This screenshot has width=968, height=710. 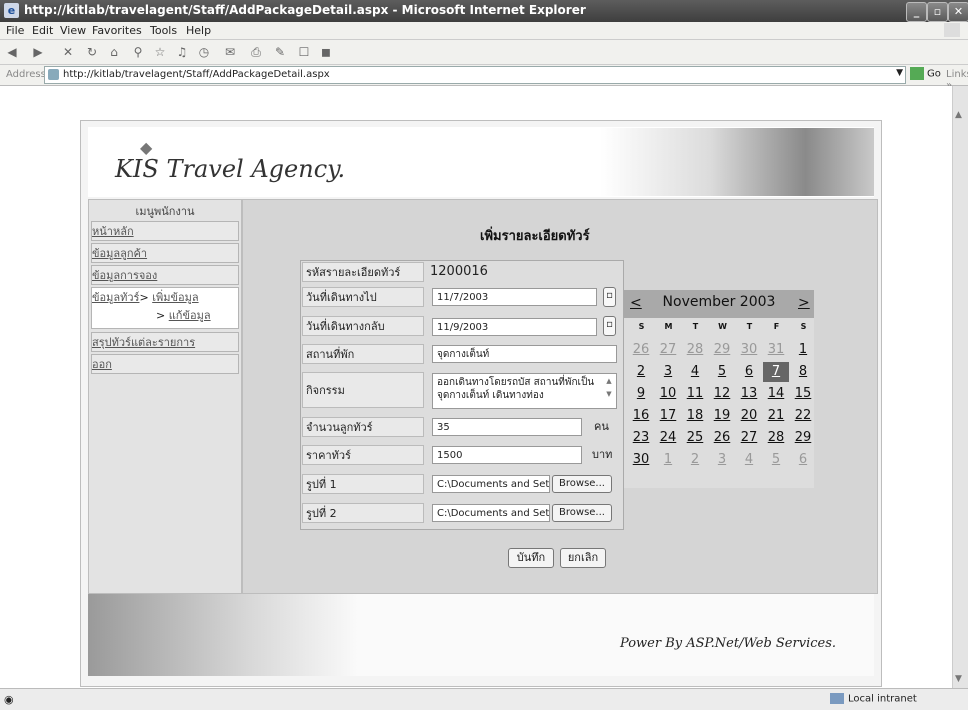 What do you see at coordinates (641, 438) in the screenshot?
I see `calendar-day: 23` at bounding box center [641, 438].